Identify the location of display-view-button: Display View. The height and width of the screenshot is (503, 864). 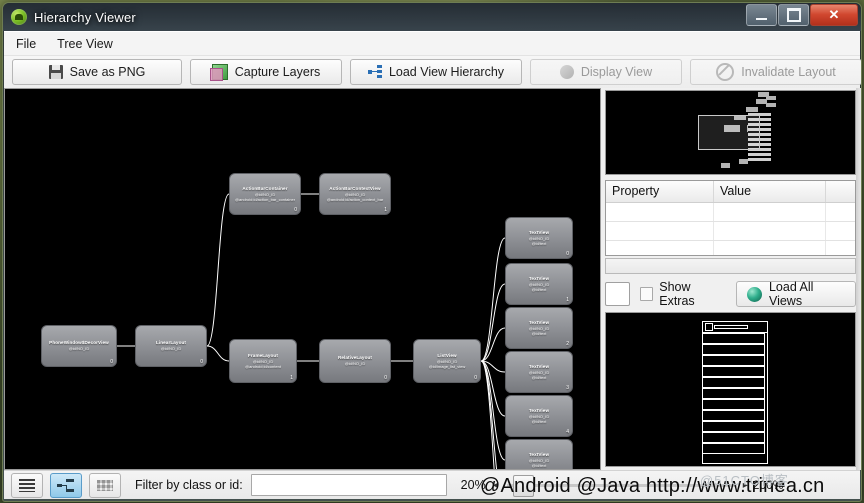
(606, 72).